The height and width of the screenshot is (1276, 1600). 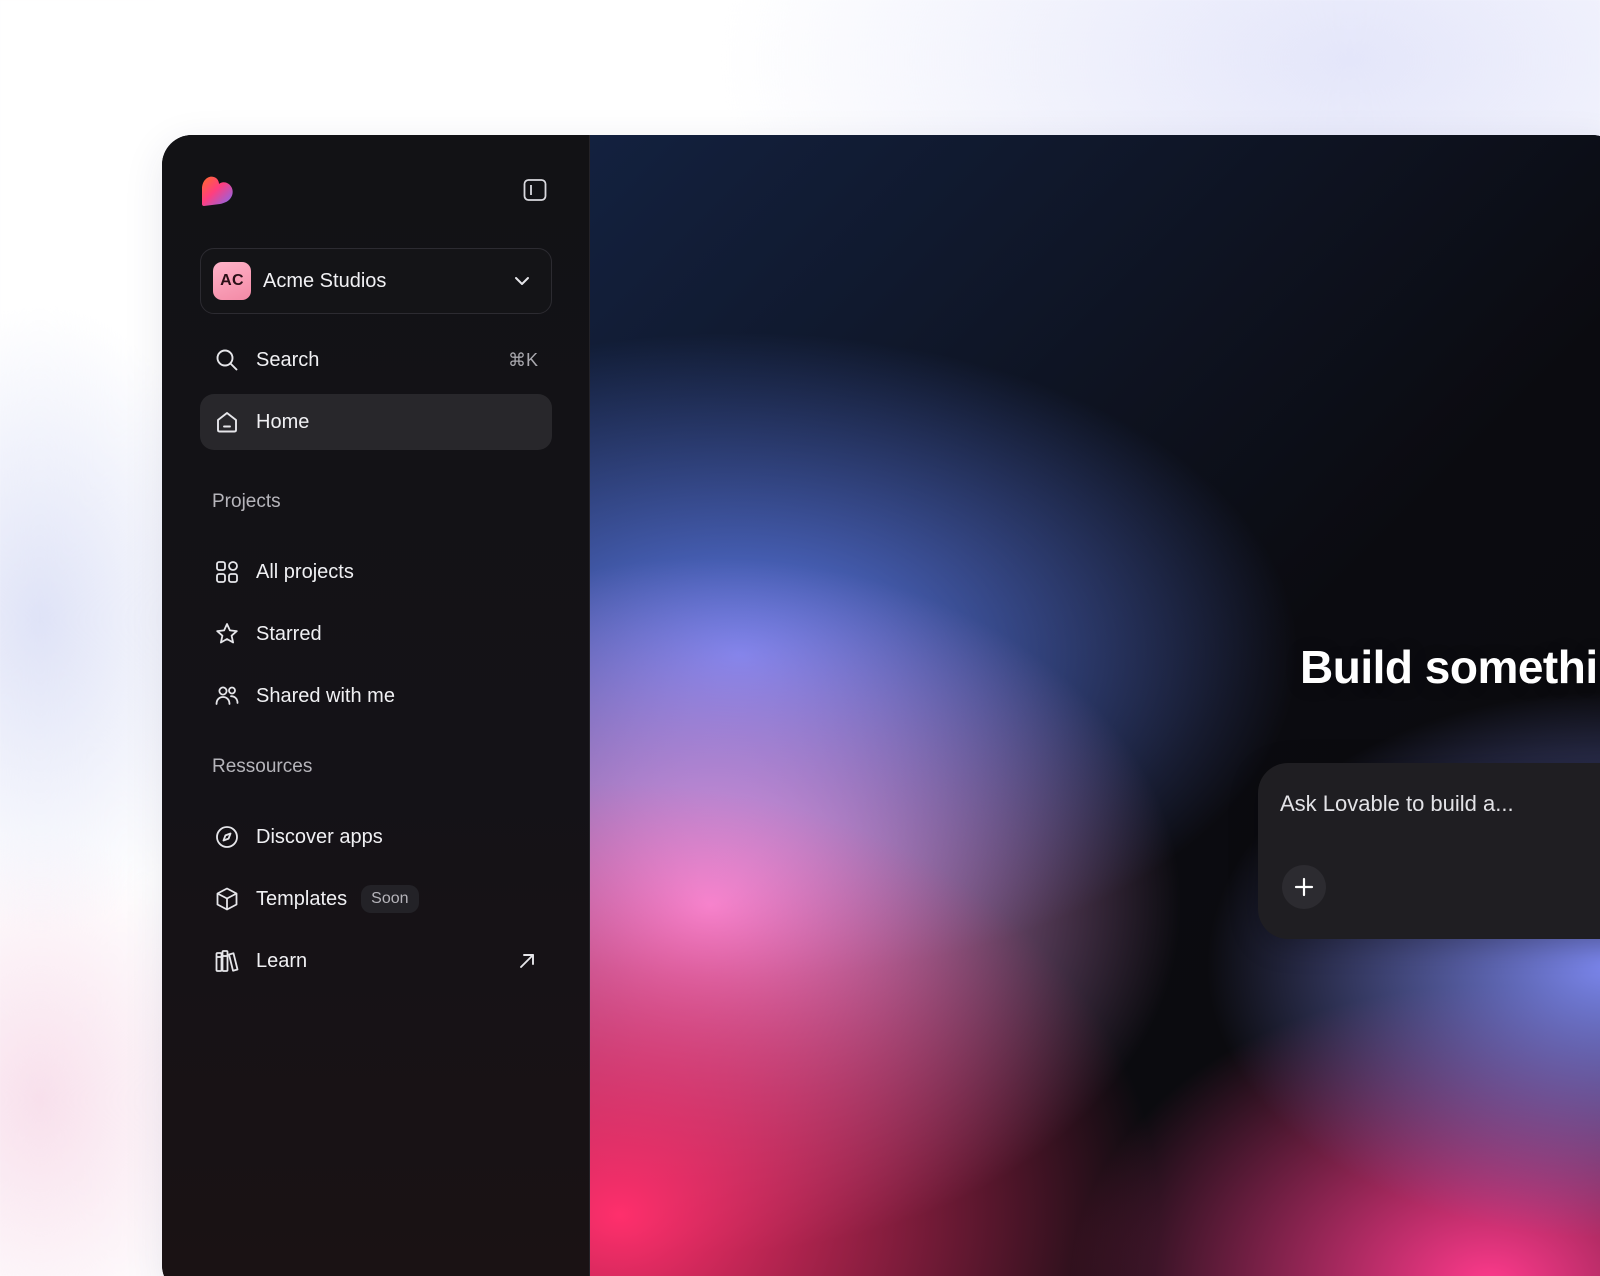 I want to click on soon-badge: Soon, so click(x=390, y=899).